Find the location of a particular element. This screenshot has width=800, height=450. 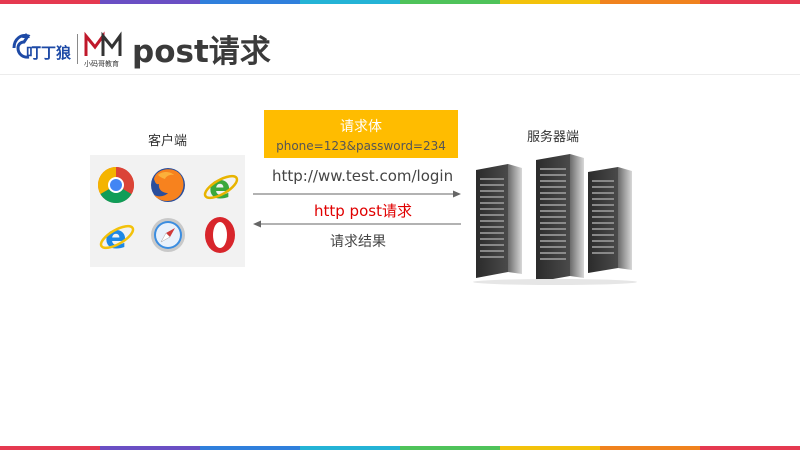

firefox-icon is located at coordinates (168, 185).